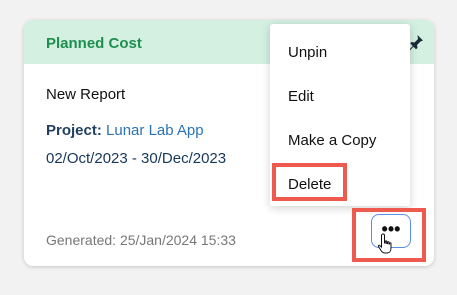 The width and height of the screenshot is (457, 295). What do you see at coordinates (309, 182) in the screenshot?
I see `delete-highlight-box` at bounding box center [309, 182].